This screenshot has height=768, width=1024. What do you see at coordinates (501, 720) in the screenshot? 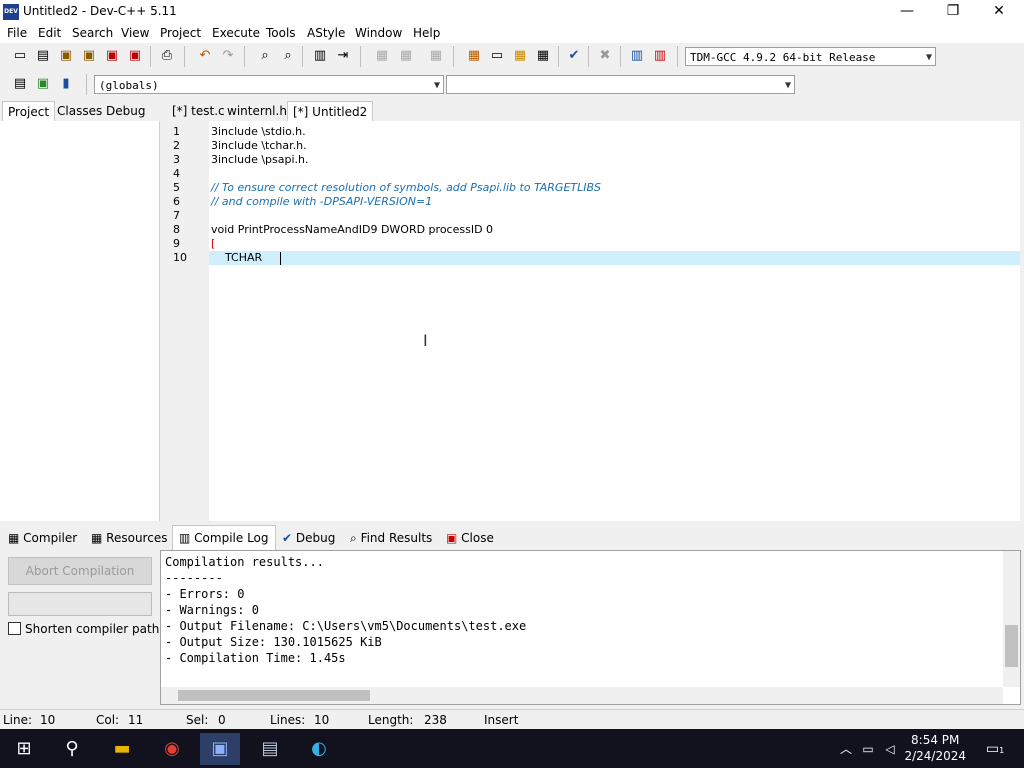
I see `status-mode: Insert` at bounding box center [501, 720].